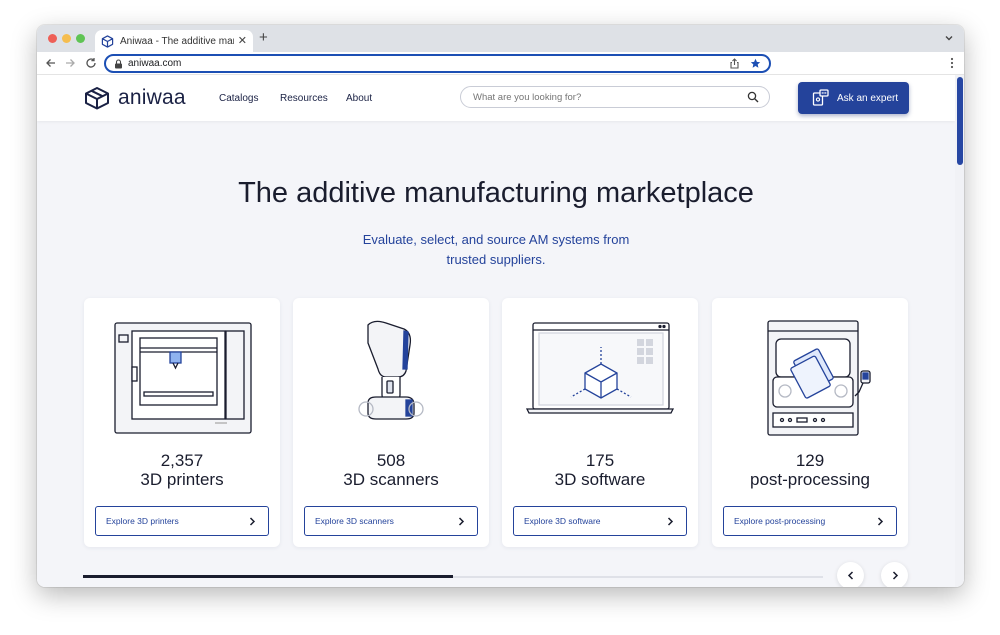 This screenshot has height=635, width=1000. I want to click on share-icon, so click(734, 63).